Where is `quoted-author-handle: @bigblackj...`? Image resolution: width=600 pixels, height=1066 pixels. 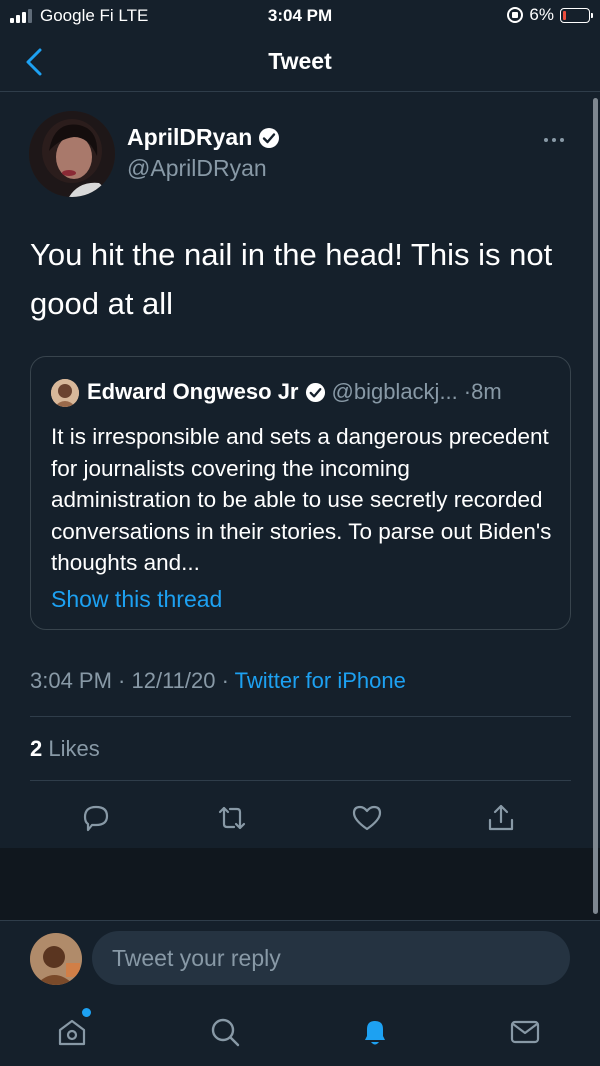
quoted-author-handle: @bigblackj... is located at coordinates (394, 391).